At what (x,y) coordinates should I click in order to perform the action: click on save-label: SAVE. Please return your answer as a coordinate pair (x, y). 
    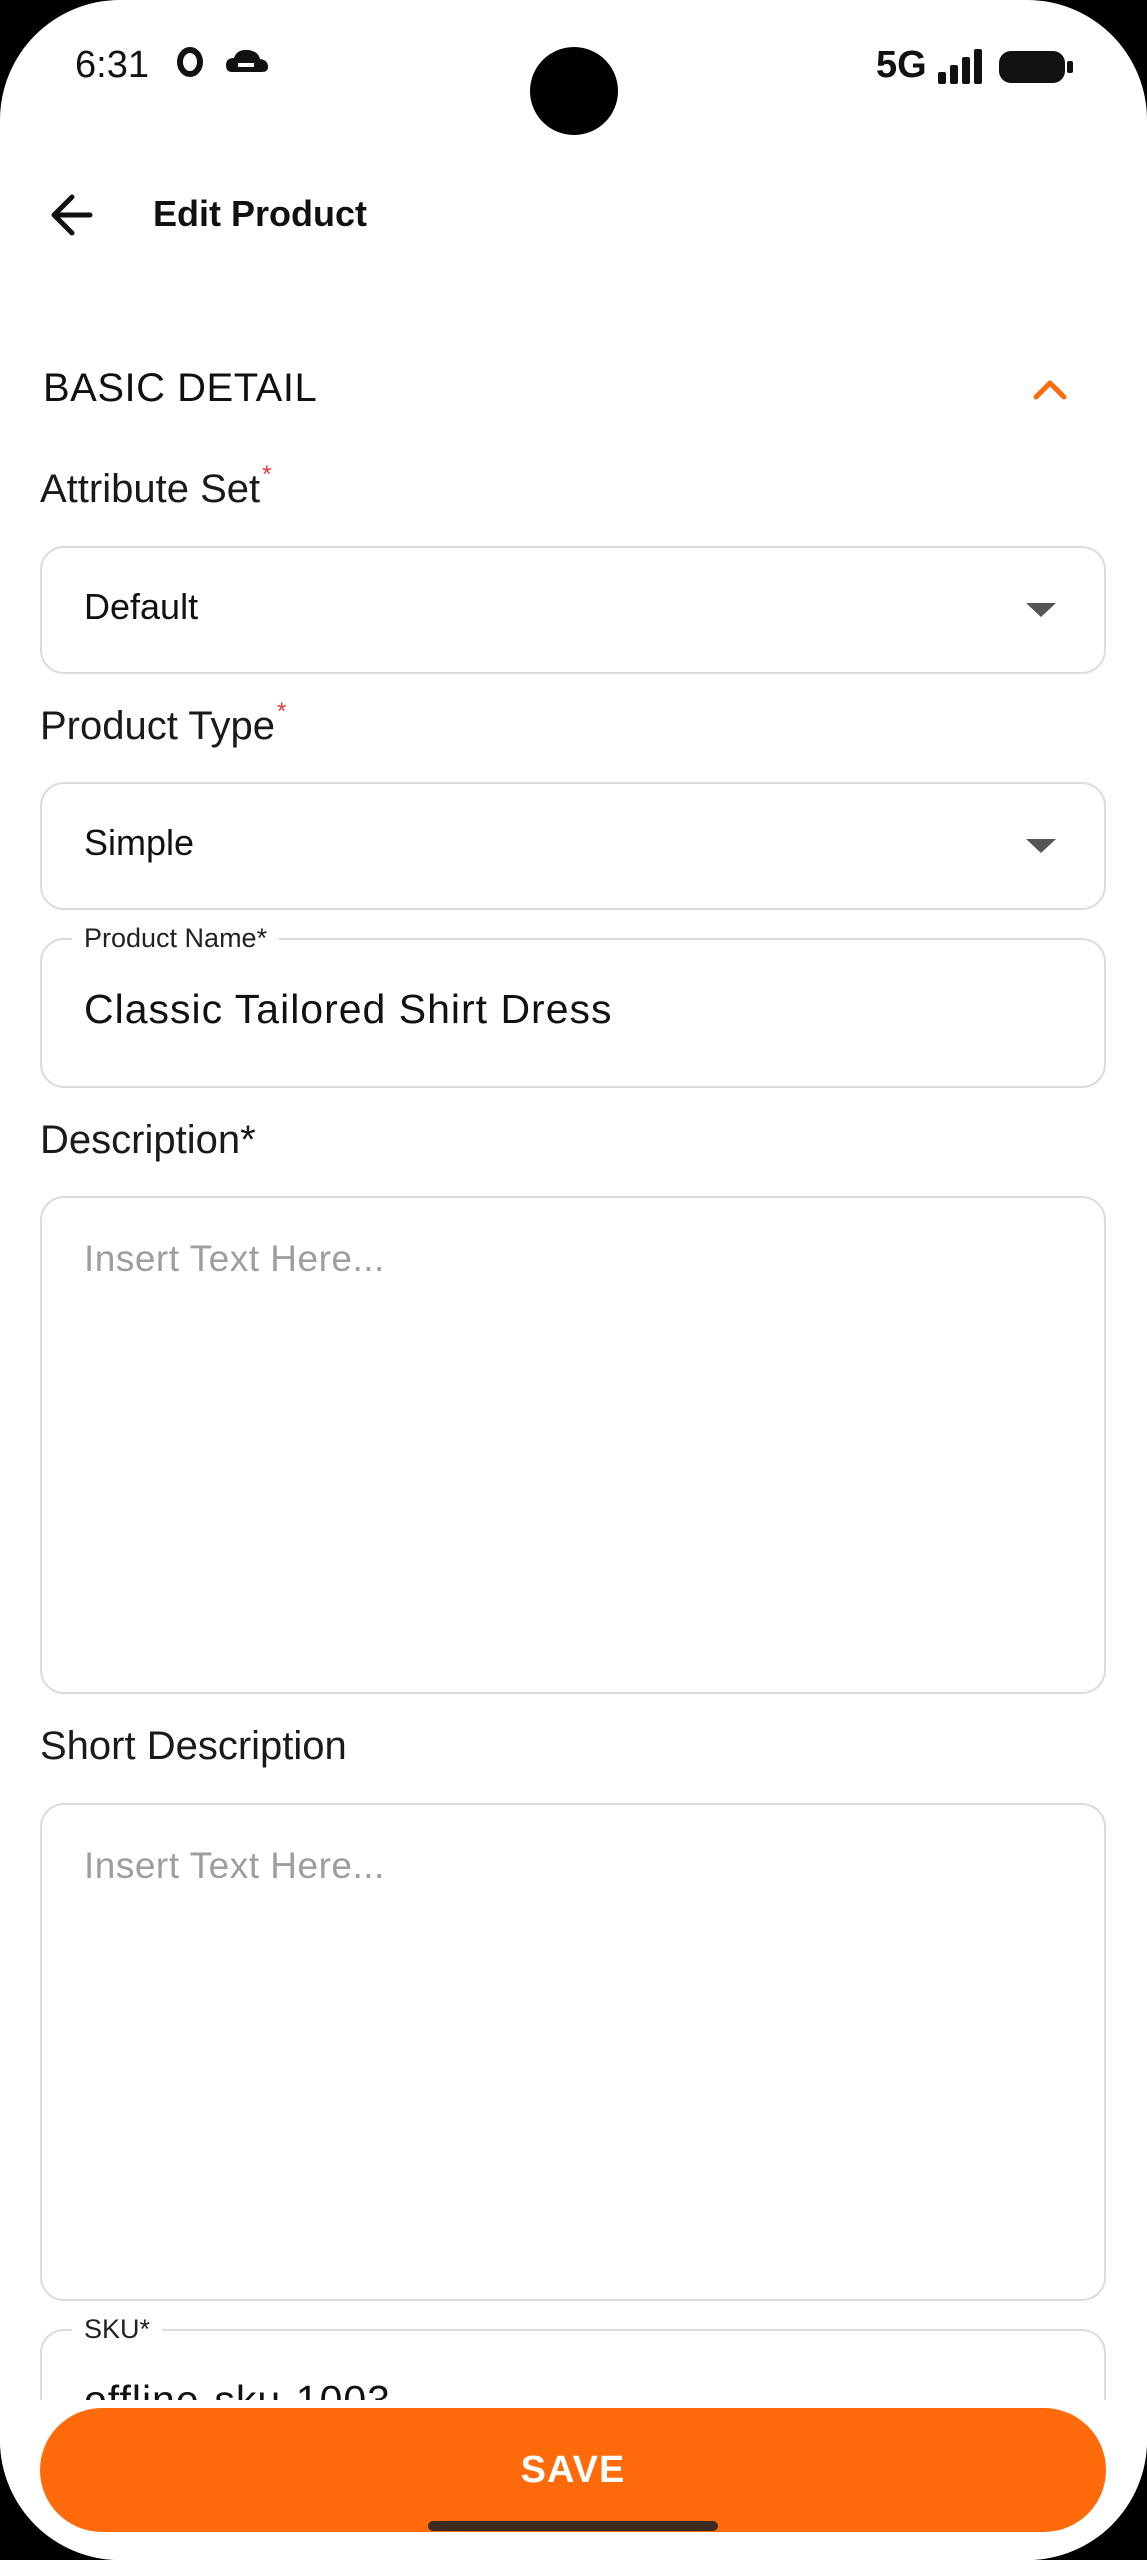
    Looking at the image, I should click on (573, 2469).